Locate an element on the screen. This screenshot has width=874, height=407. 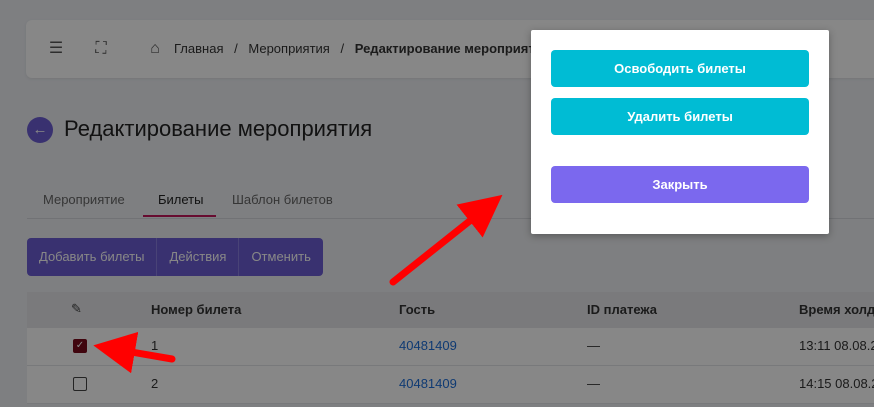
arrow-to-modal is located at coordinates (446, 240).